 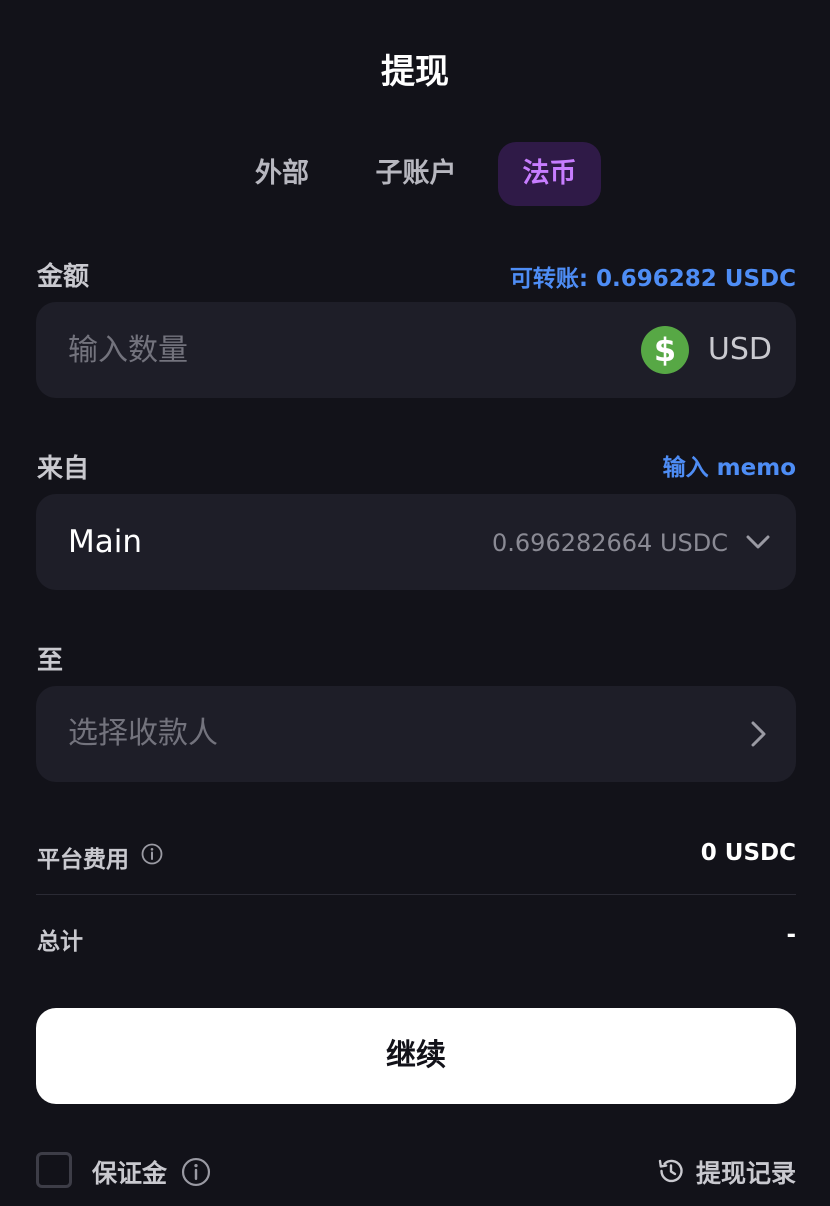 I want to click on available-balance-link: 可转账: 0.696282 USDC, so click(x=653, y=276).